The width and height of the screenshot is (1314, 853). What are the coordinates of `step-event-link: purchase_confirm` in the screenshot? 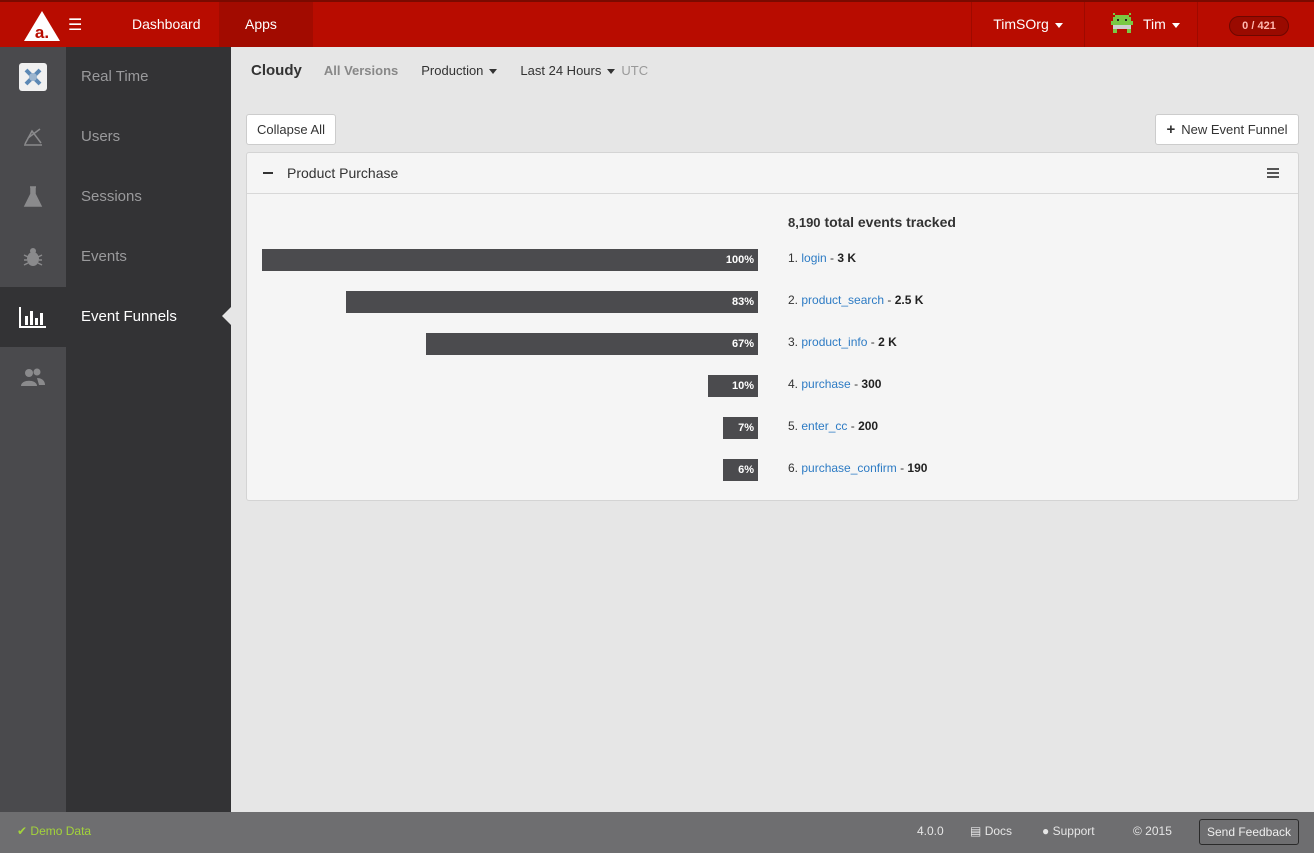 It's located at (848, 468).